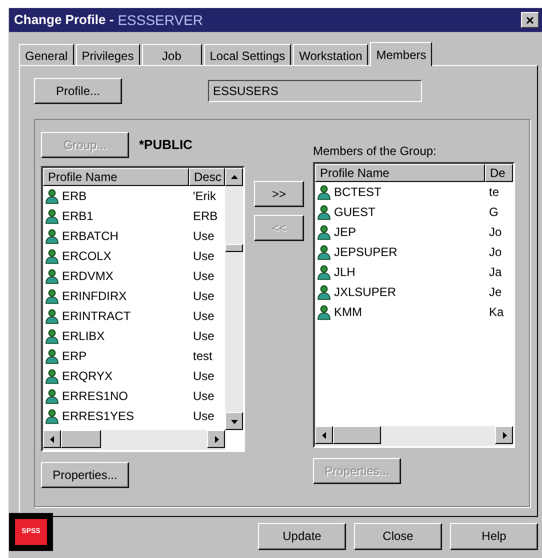 The image size is (542, 558). Describe the element at coordinates (90, 236) in the screenshot. I see `profile-name: ERBATCH` at that location.